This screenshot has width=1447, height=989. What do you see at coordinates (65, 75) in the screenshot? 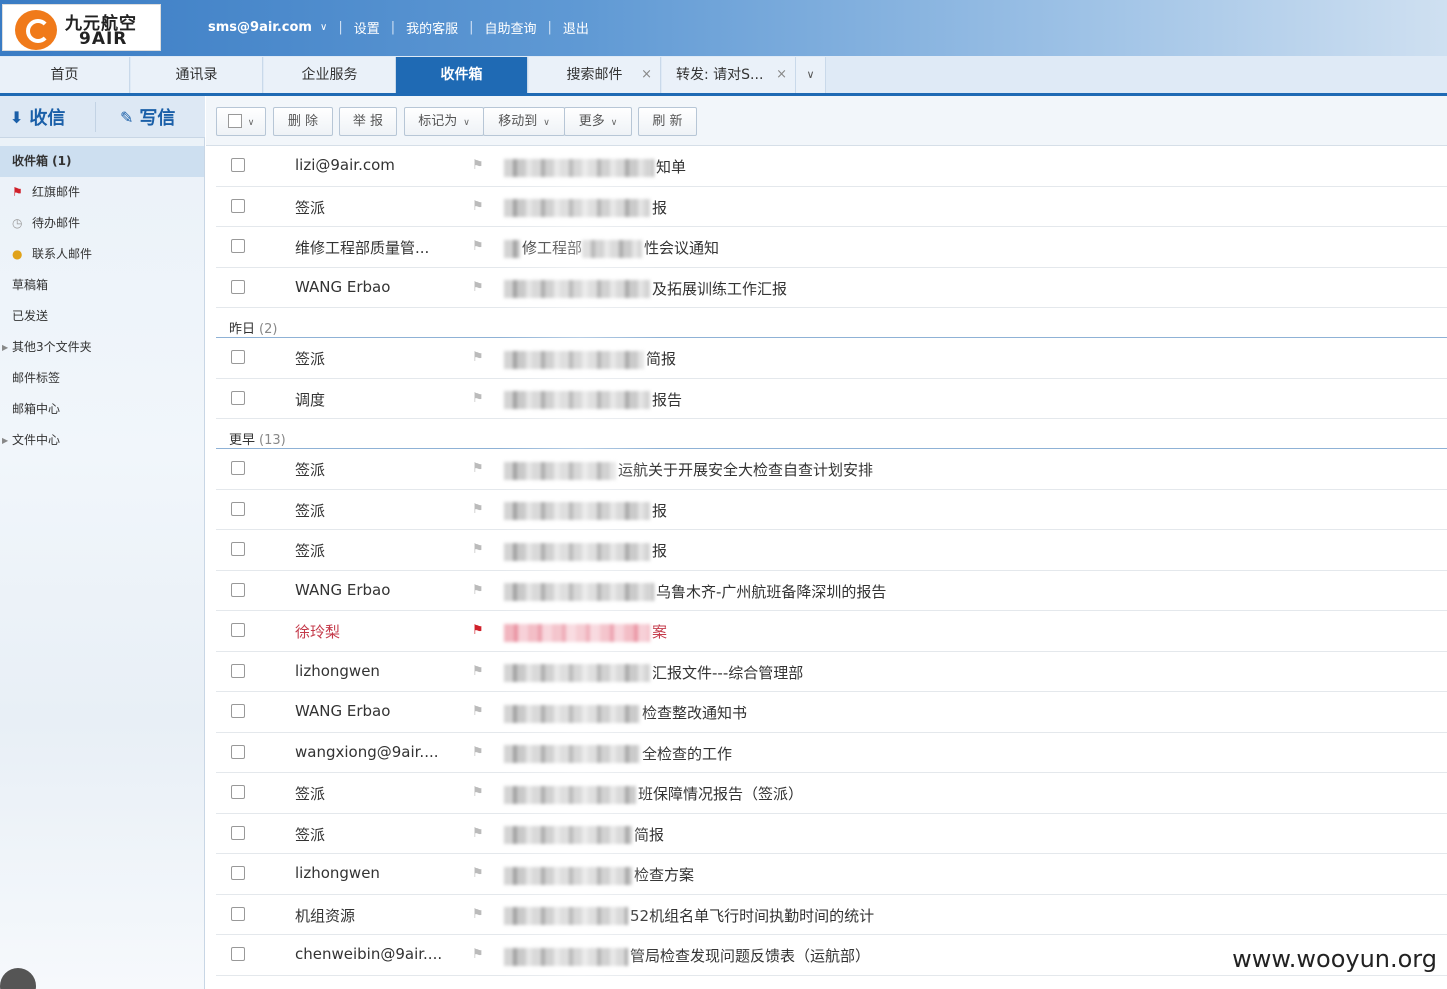
I see `tab-home: 首页` at bounding box center [65, 75].